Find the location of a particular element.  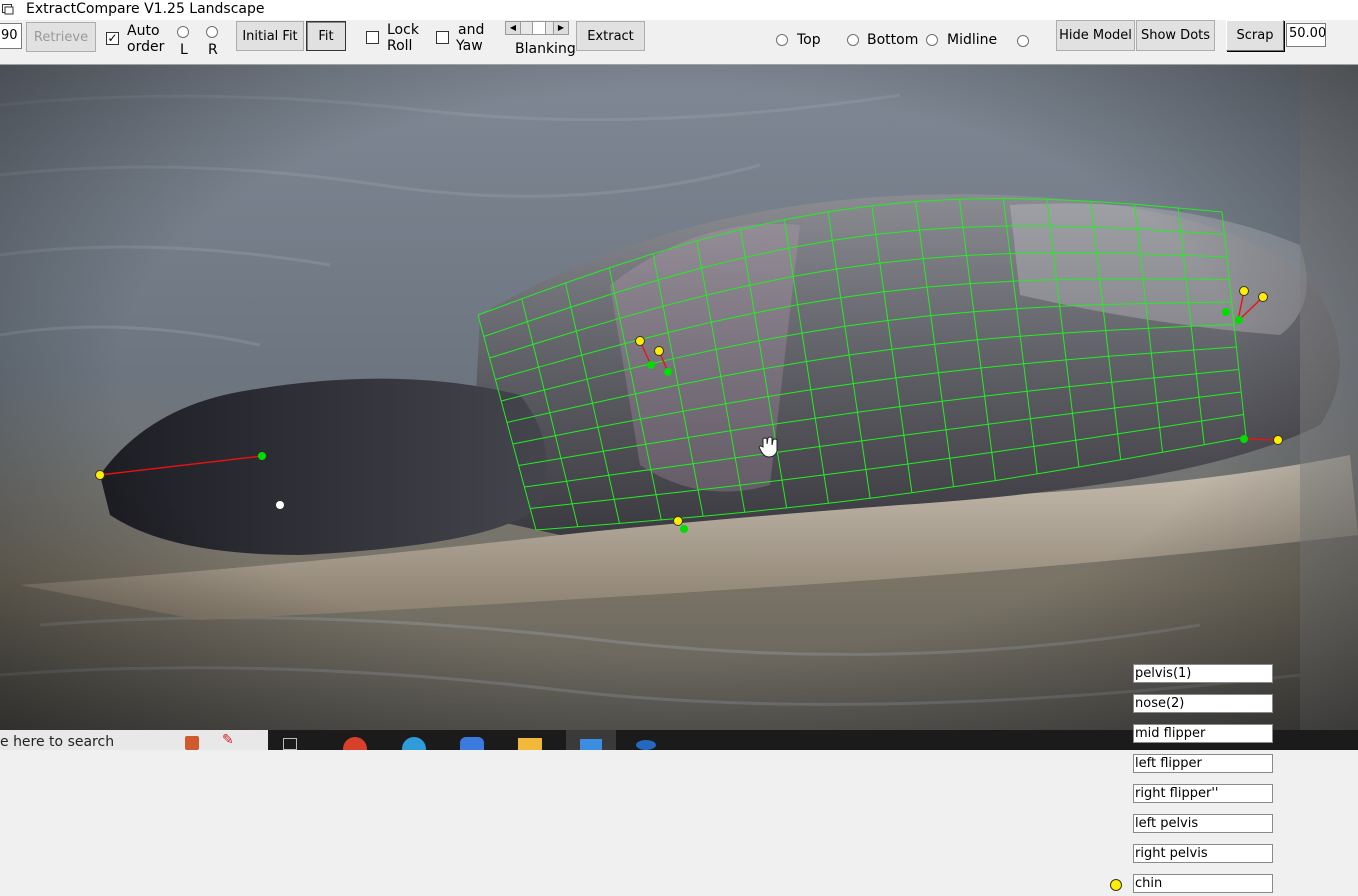

scrap-value-field: 50.00 is located at coordinates (1306, 35).